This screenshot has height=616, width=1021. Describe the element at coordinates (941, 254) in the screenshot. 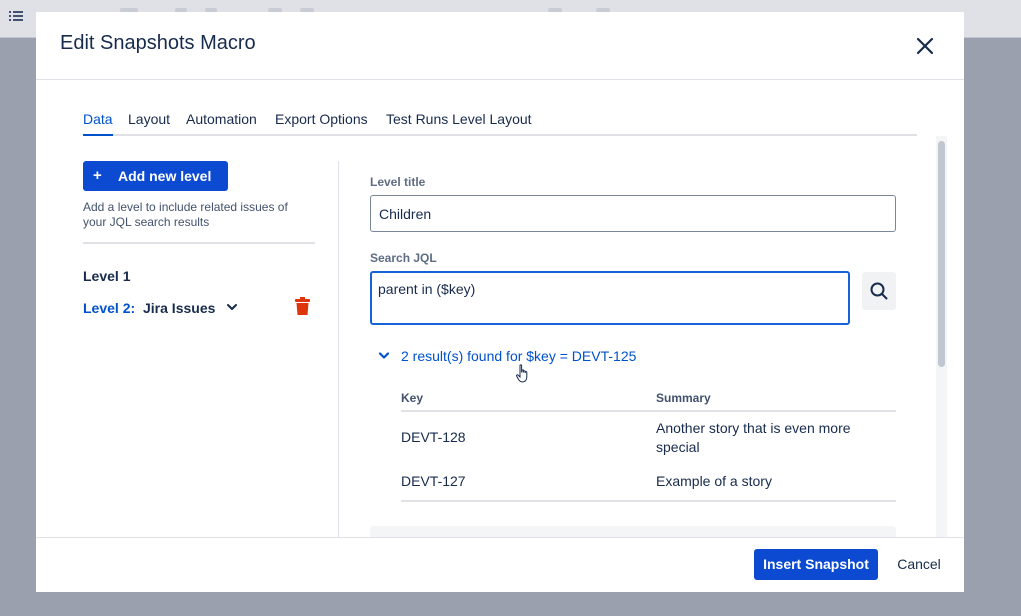

I see `scrollbar-thumb` at that location.